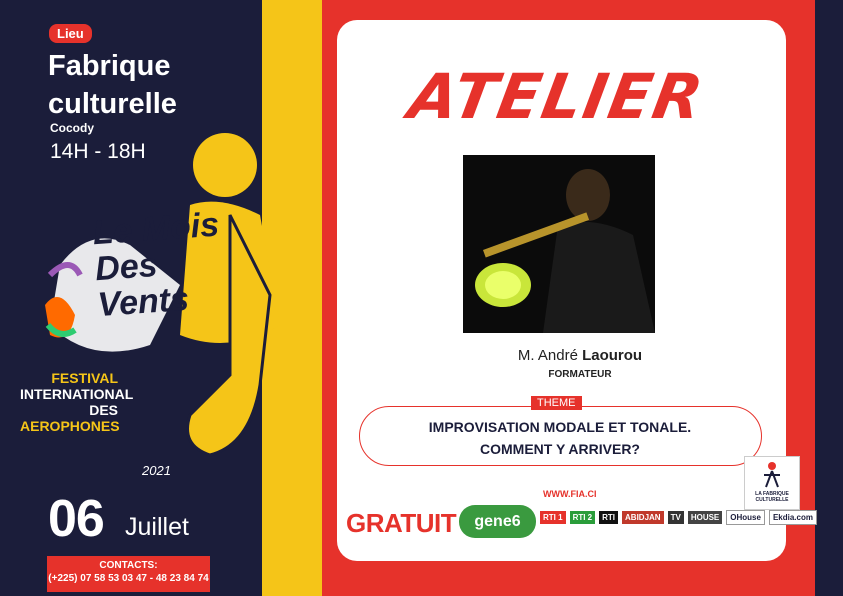 The height and width of the screenshot is (596, 843). What do you see at coordinates (570, 494) in the screenshot?
I see `website-url: WWW.FIA.CI` at bounding box center [570, 494].